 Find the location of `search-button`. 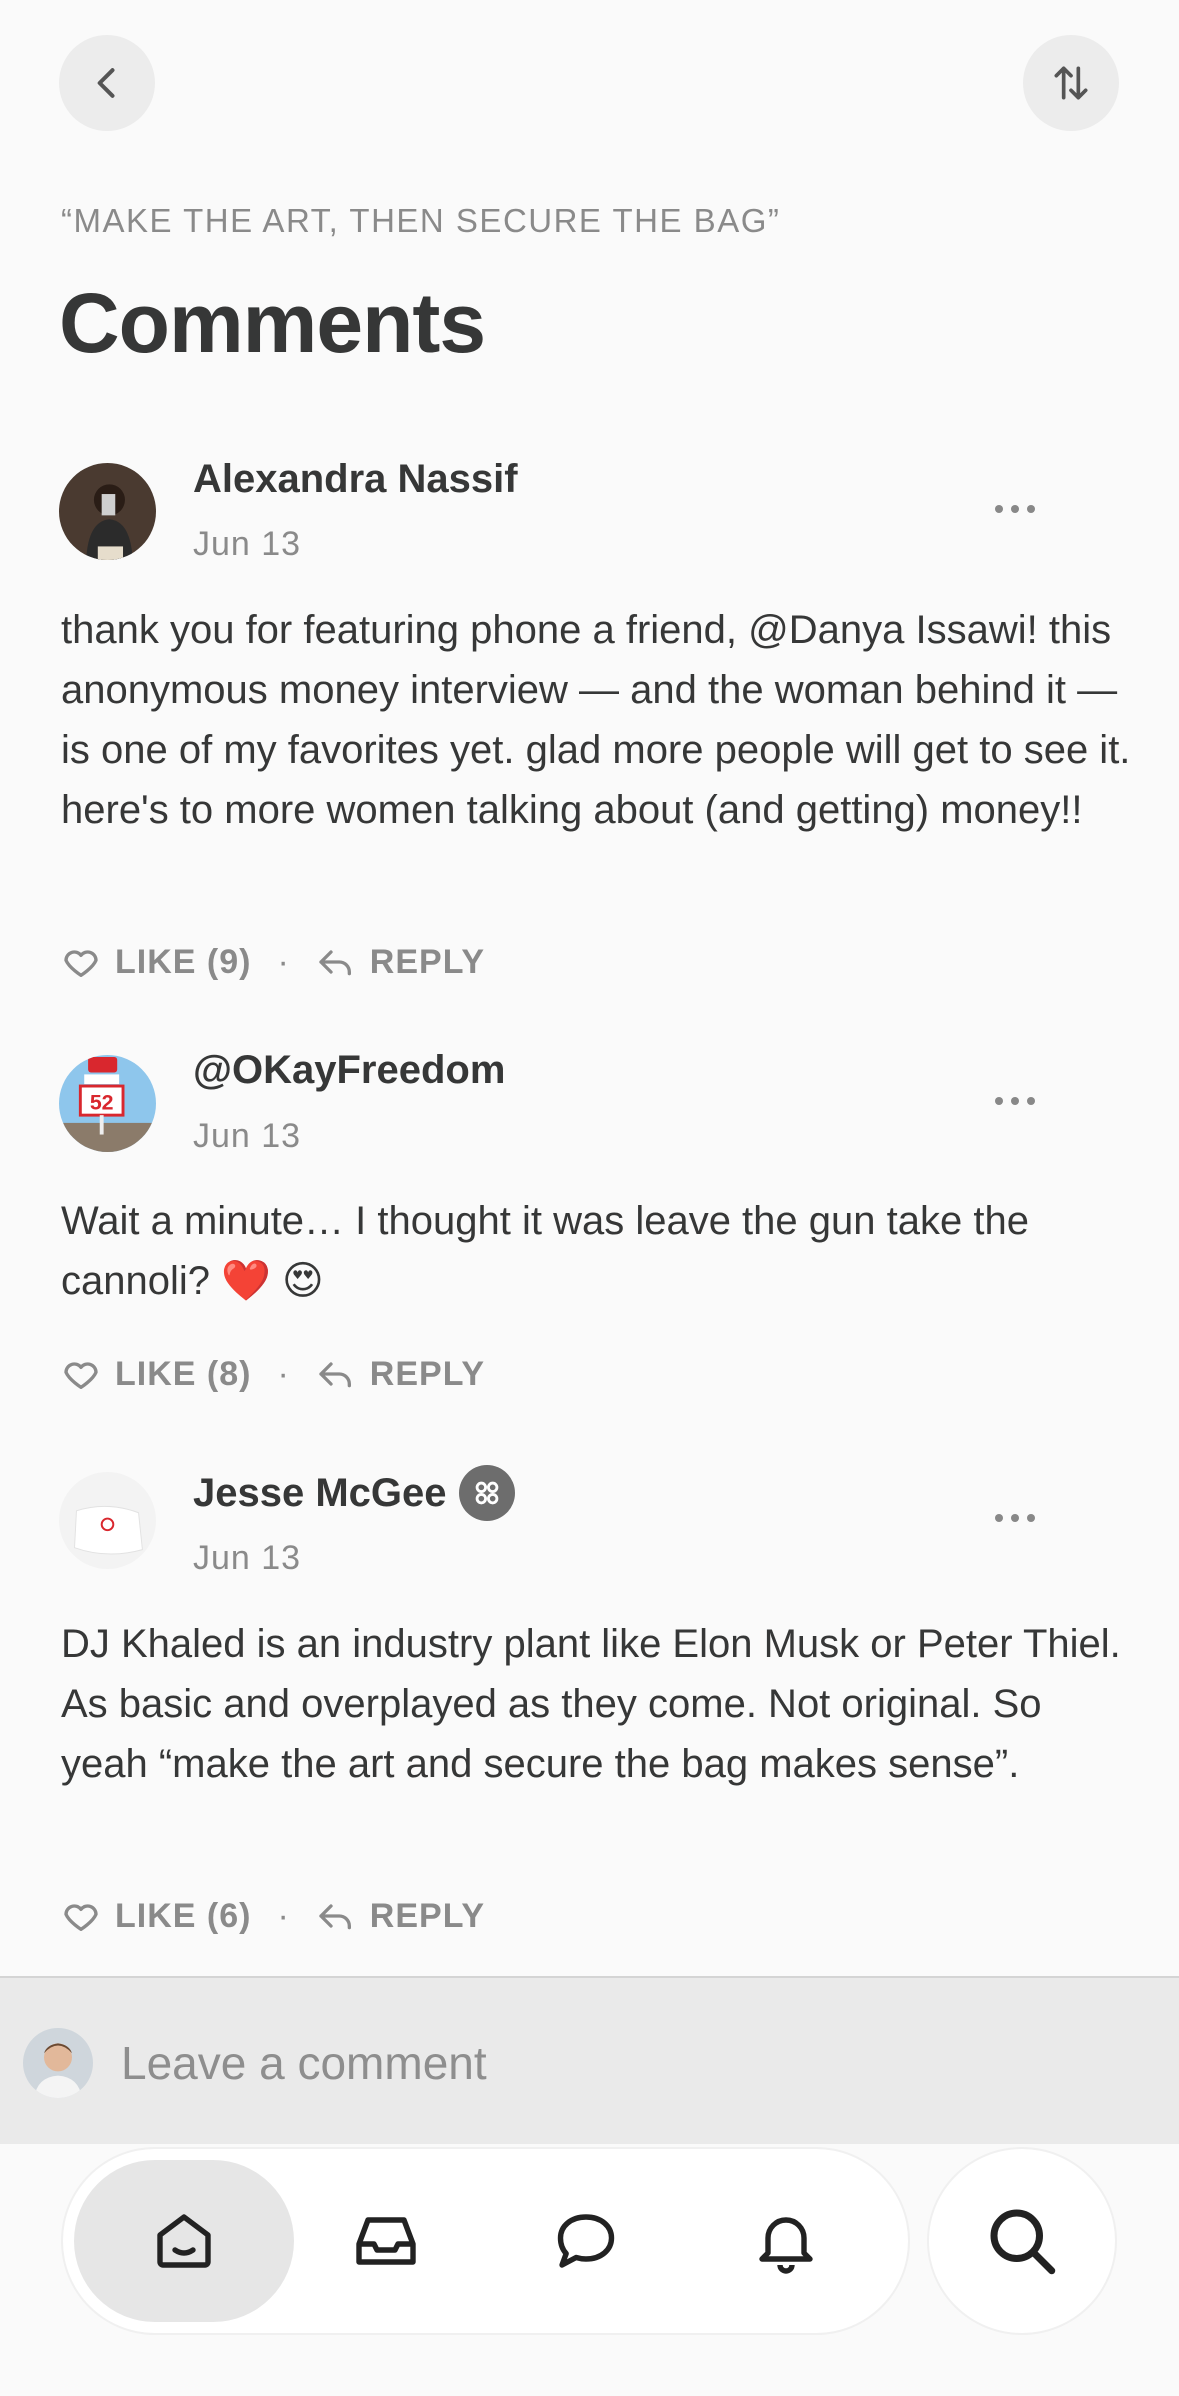

search-button is located at coordinates (1022, 2241).